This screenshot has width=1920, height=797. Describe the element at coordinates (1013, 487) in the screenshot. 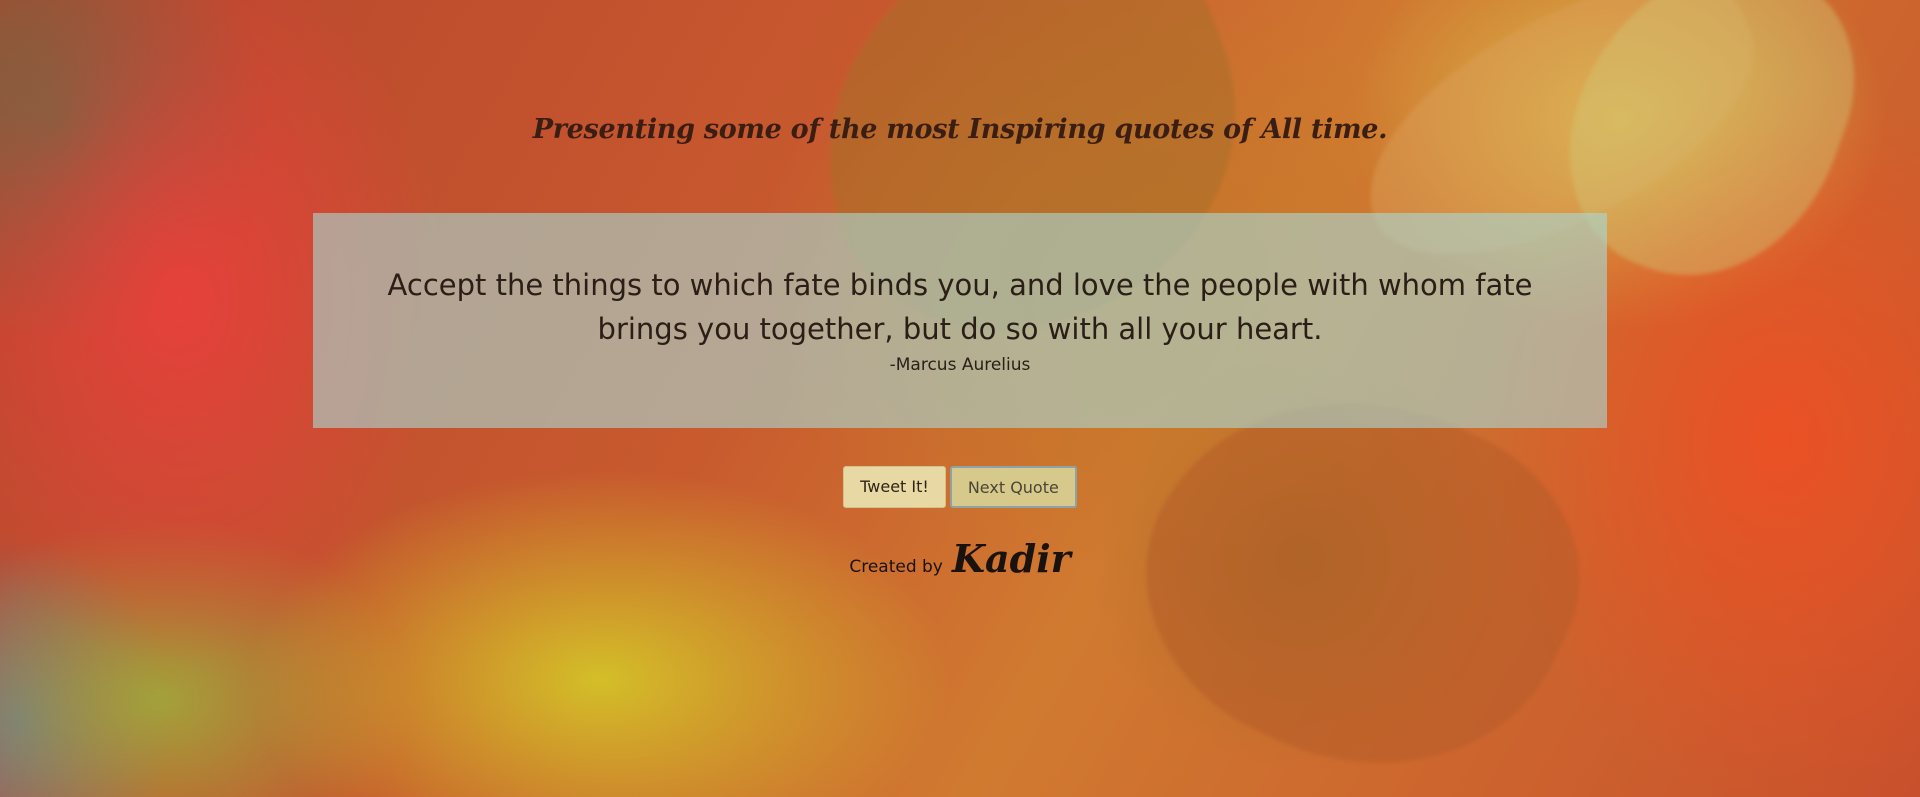

I see `next-quote-button: Next Quote` at that location.